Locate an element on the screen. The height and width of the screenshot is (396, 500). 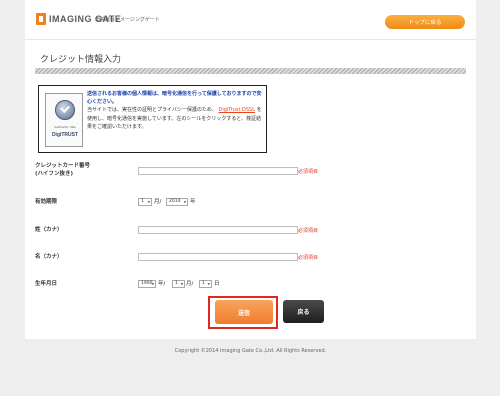
expiry-month-select: 1 is located at coordinates (145, 202).